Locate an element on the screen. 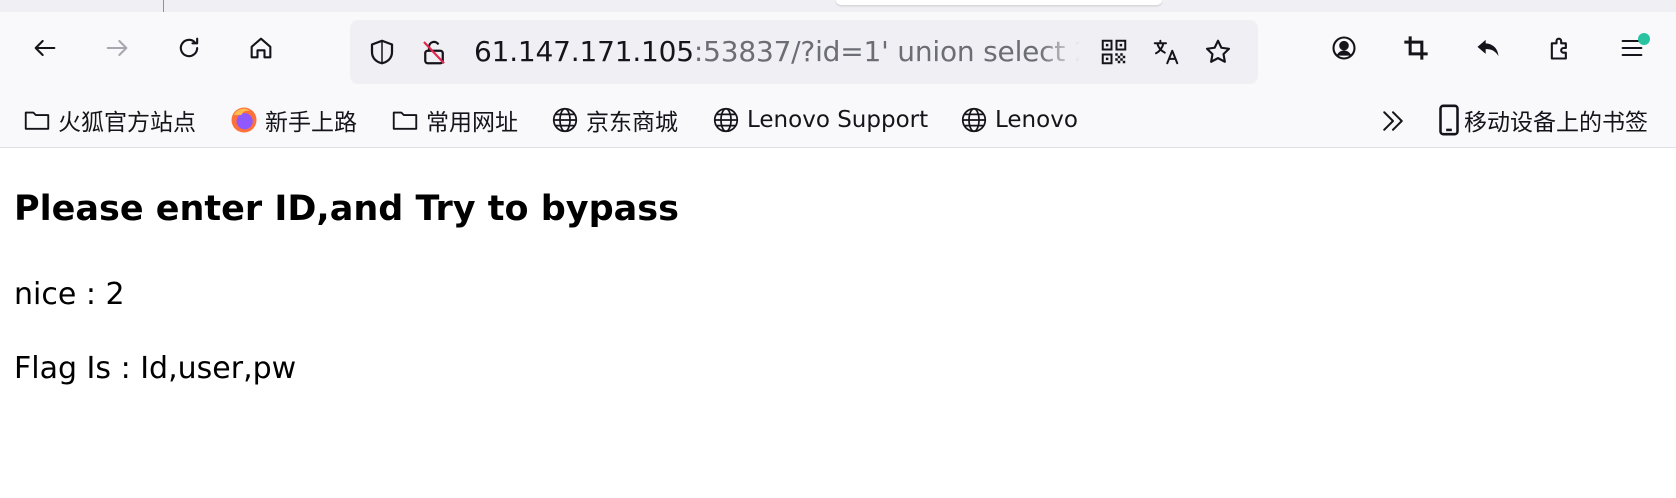 The height and width of the screenshot is (498, 1676). bookmark-item: 新手上路 is located at coordinates (293, 120).